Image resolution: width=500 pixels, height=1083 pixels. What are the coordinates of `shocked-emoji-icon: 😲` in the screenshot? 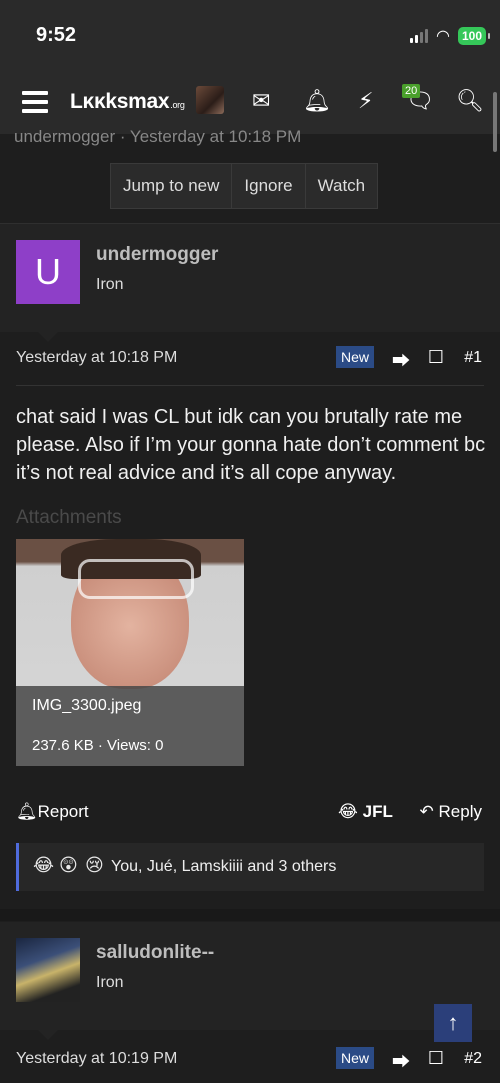 It's located at (68, 865).